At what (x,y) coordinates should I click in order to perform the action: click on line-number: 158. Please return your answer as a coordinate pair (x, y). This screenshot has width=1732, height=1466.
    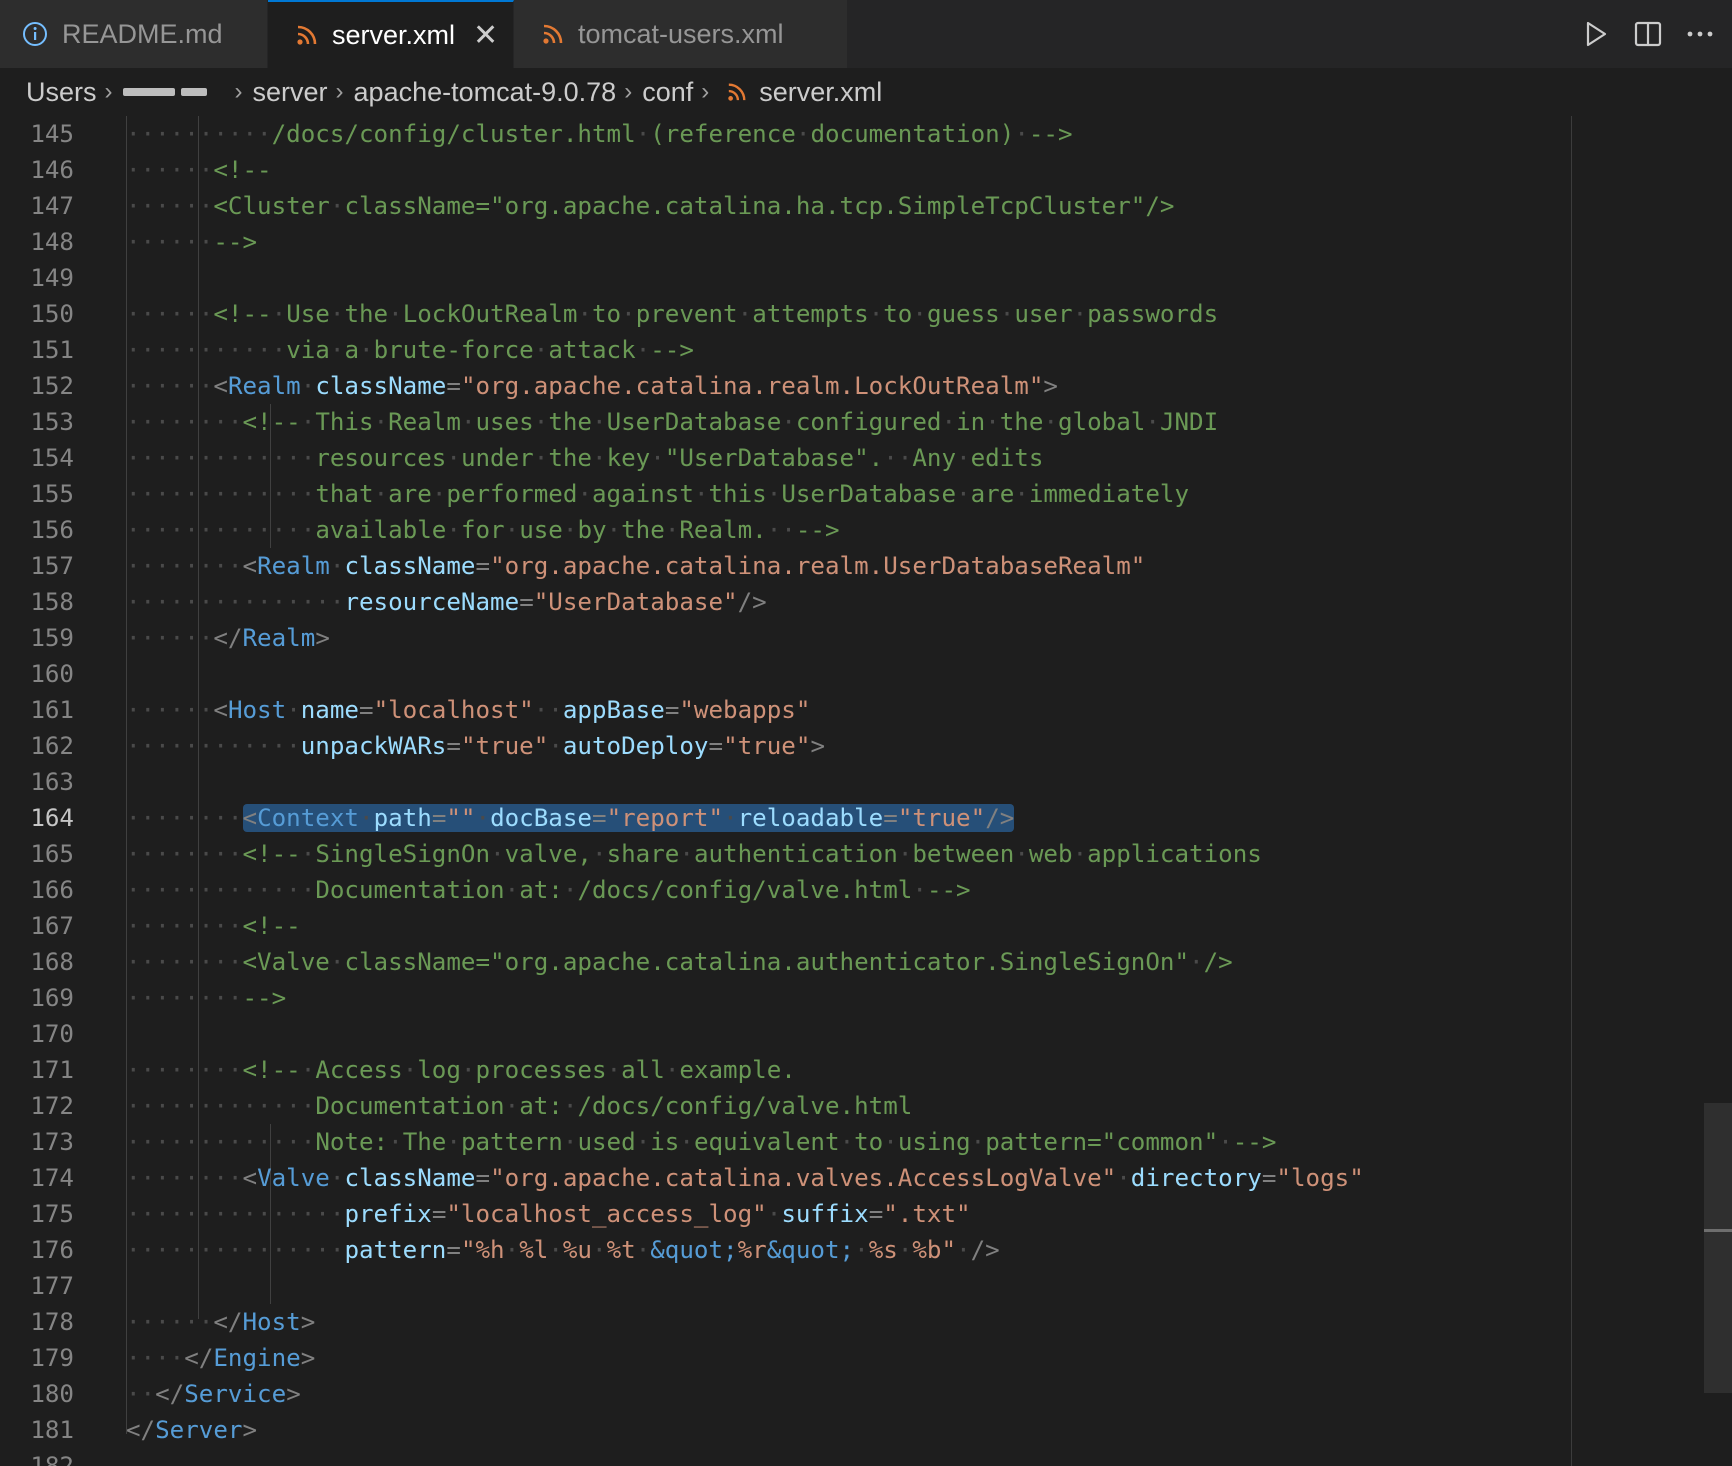
    Looking at the image, I should click on (52, 602).